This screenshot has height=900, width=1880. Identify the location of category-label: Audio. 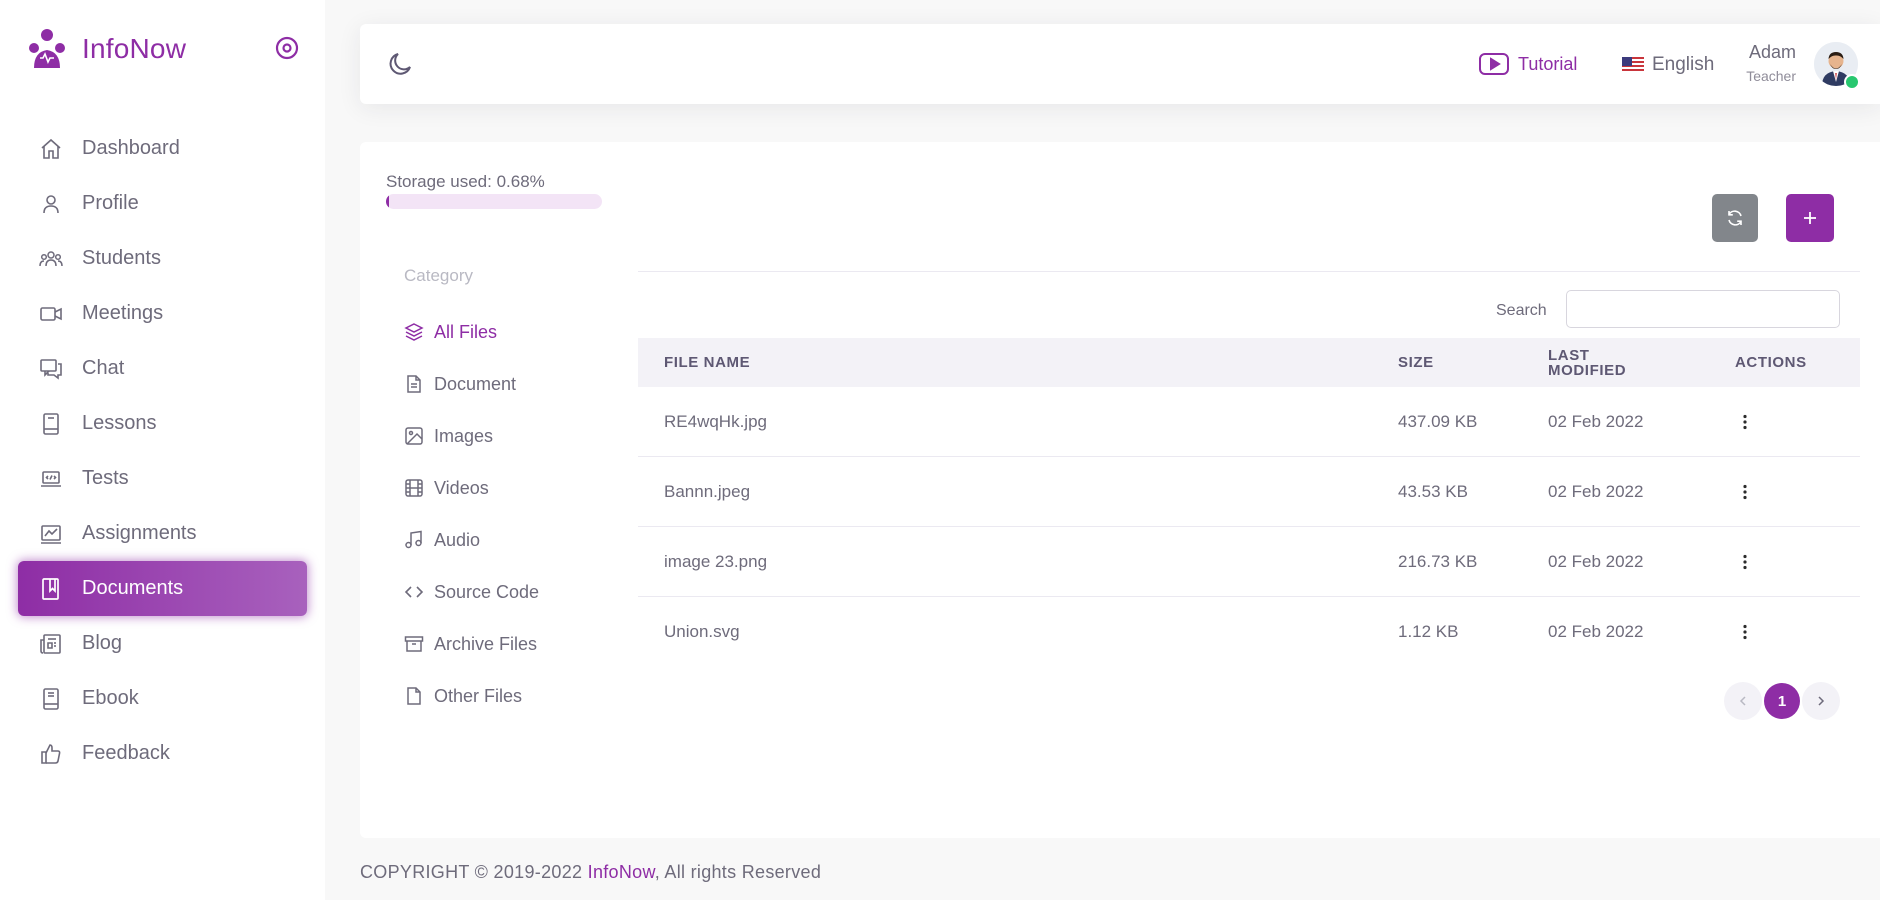
(457, 539).